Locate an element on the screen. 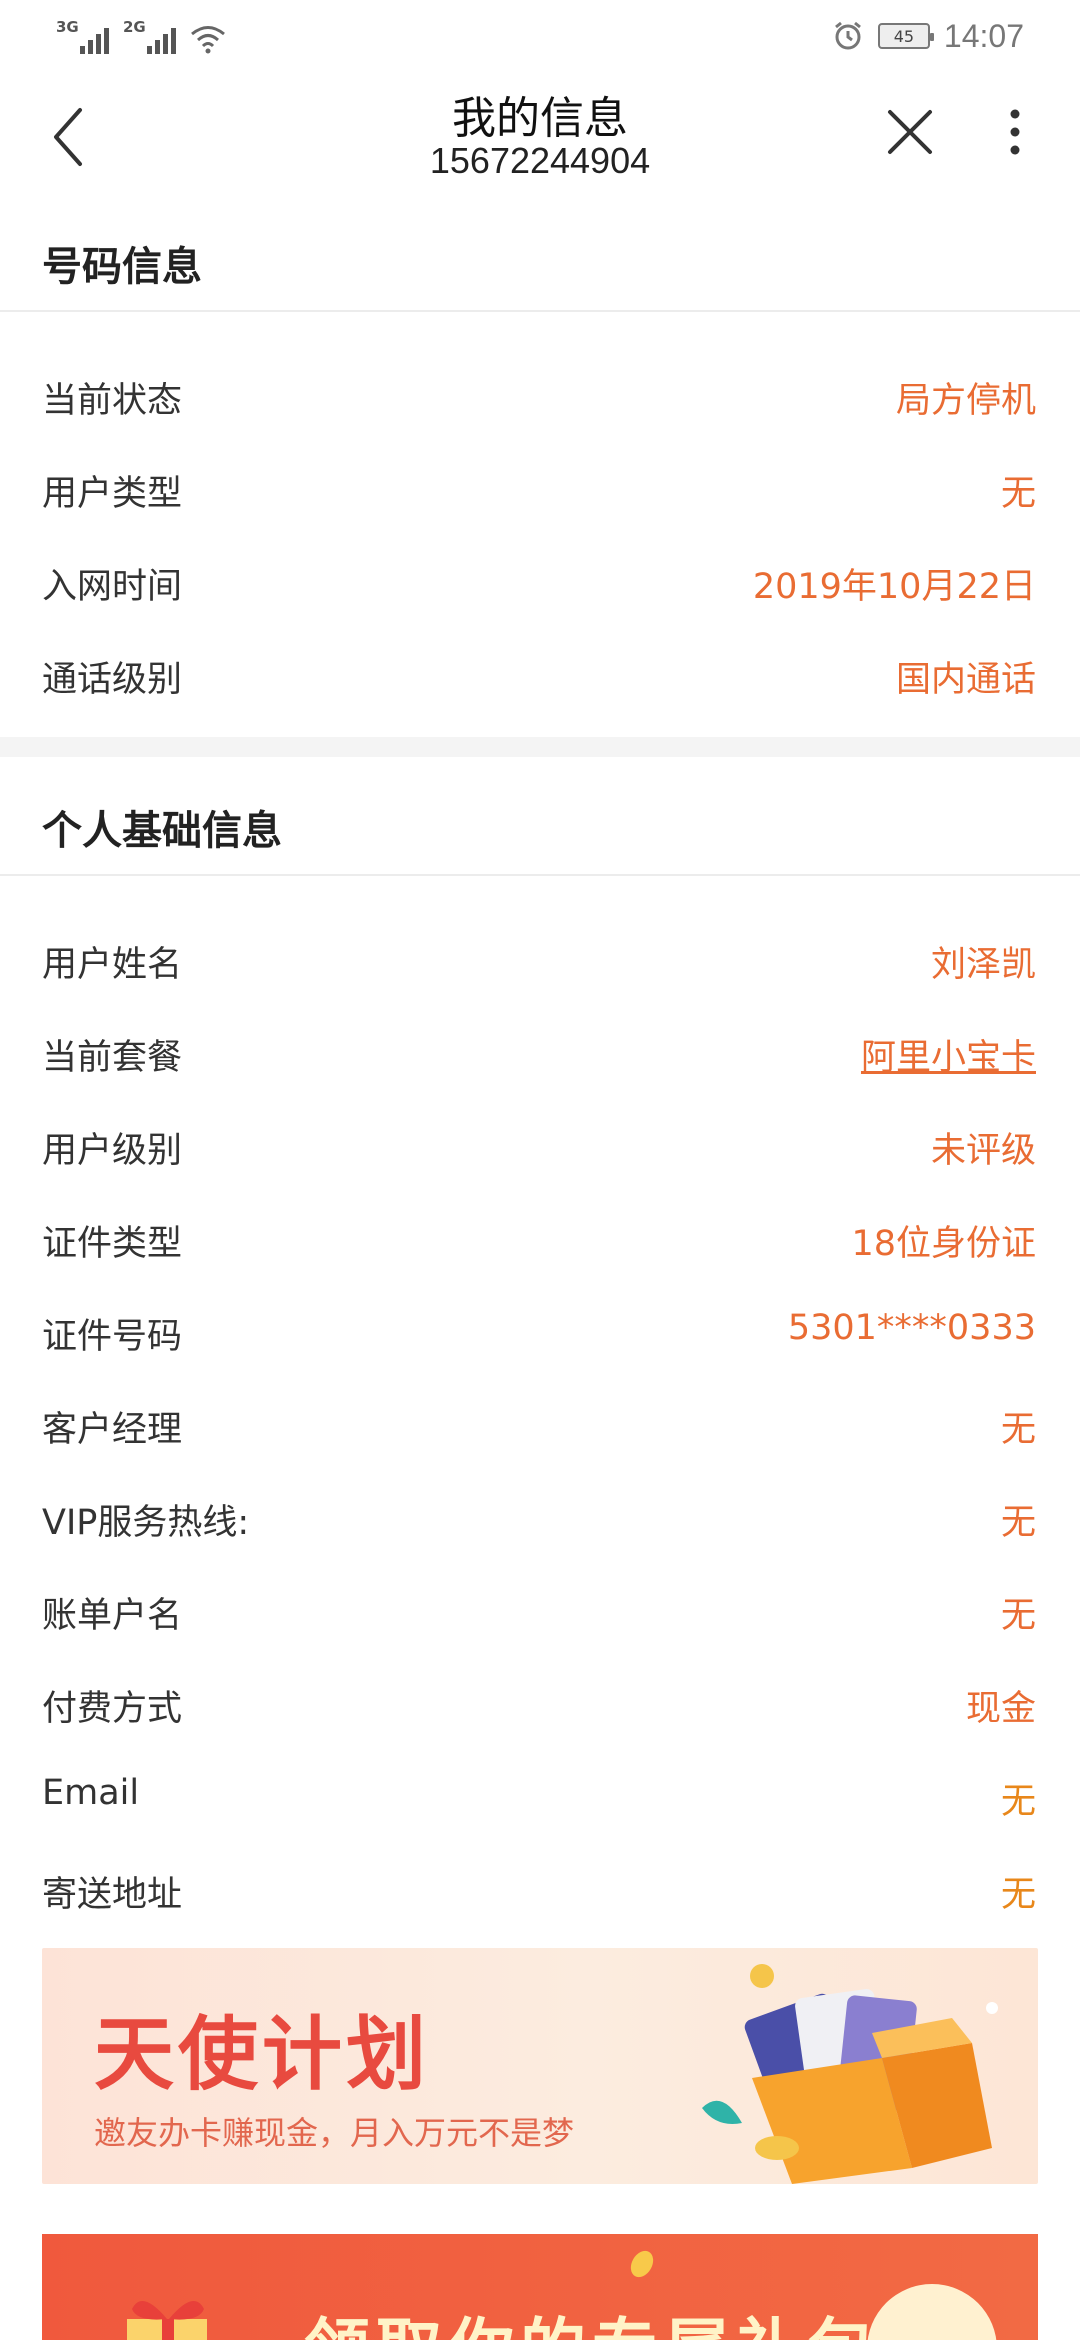  status-left: 3G 2G is located at coordinates (141, 36).